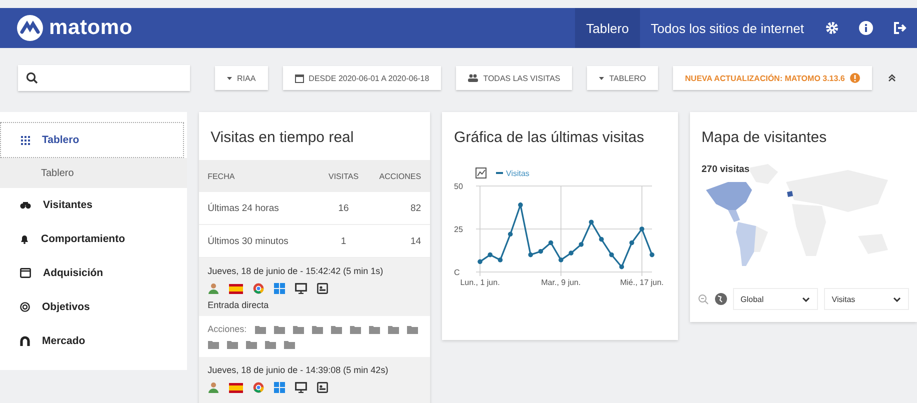 The width and height of the screenshot is (917, 403). I want to click on sidebar-item: Mercado, so click(93, 341).